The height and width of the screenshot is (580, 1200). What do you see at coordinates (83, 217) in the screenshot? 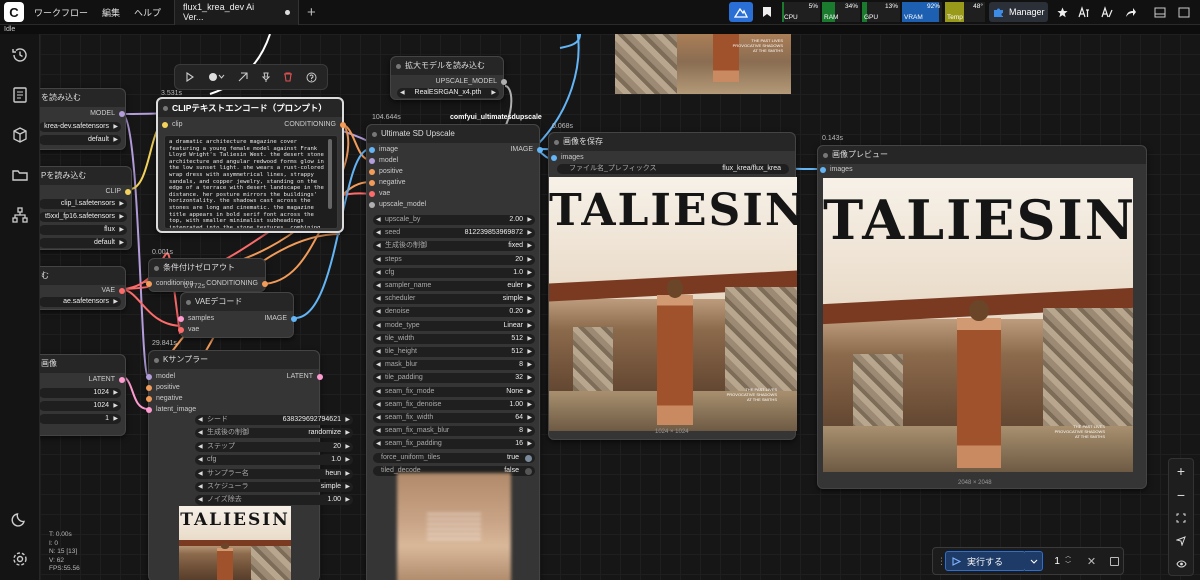
I see `widget-clip-name2: t5xxl_fp16.safetensors ▶` at bounding box center [83, 217].